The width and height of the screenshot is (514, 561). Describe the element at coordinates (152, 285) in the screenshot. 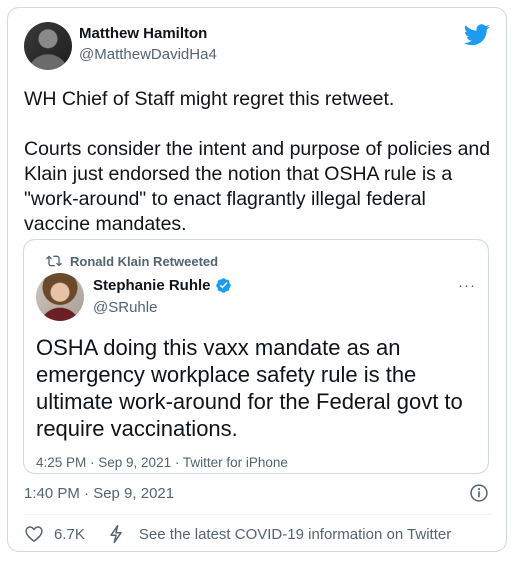

I see `quoted-author-name: Stephanie Ruhle` at that location.